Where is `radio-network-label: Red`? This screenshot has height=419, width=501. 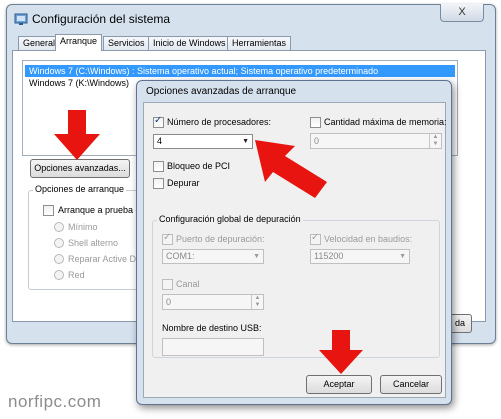
radio-network-label: Red is located at coordinates (76, 275).